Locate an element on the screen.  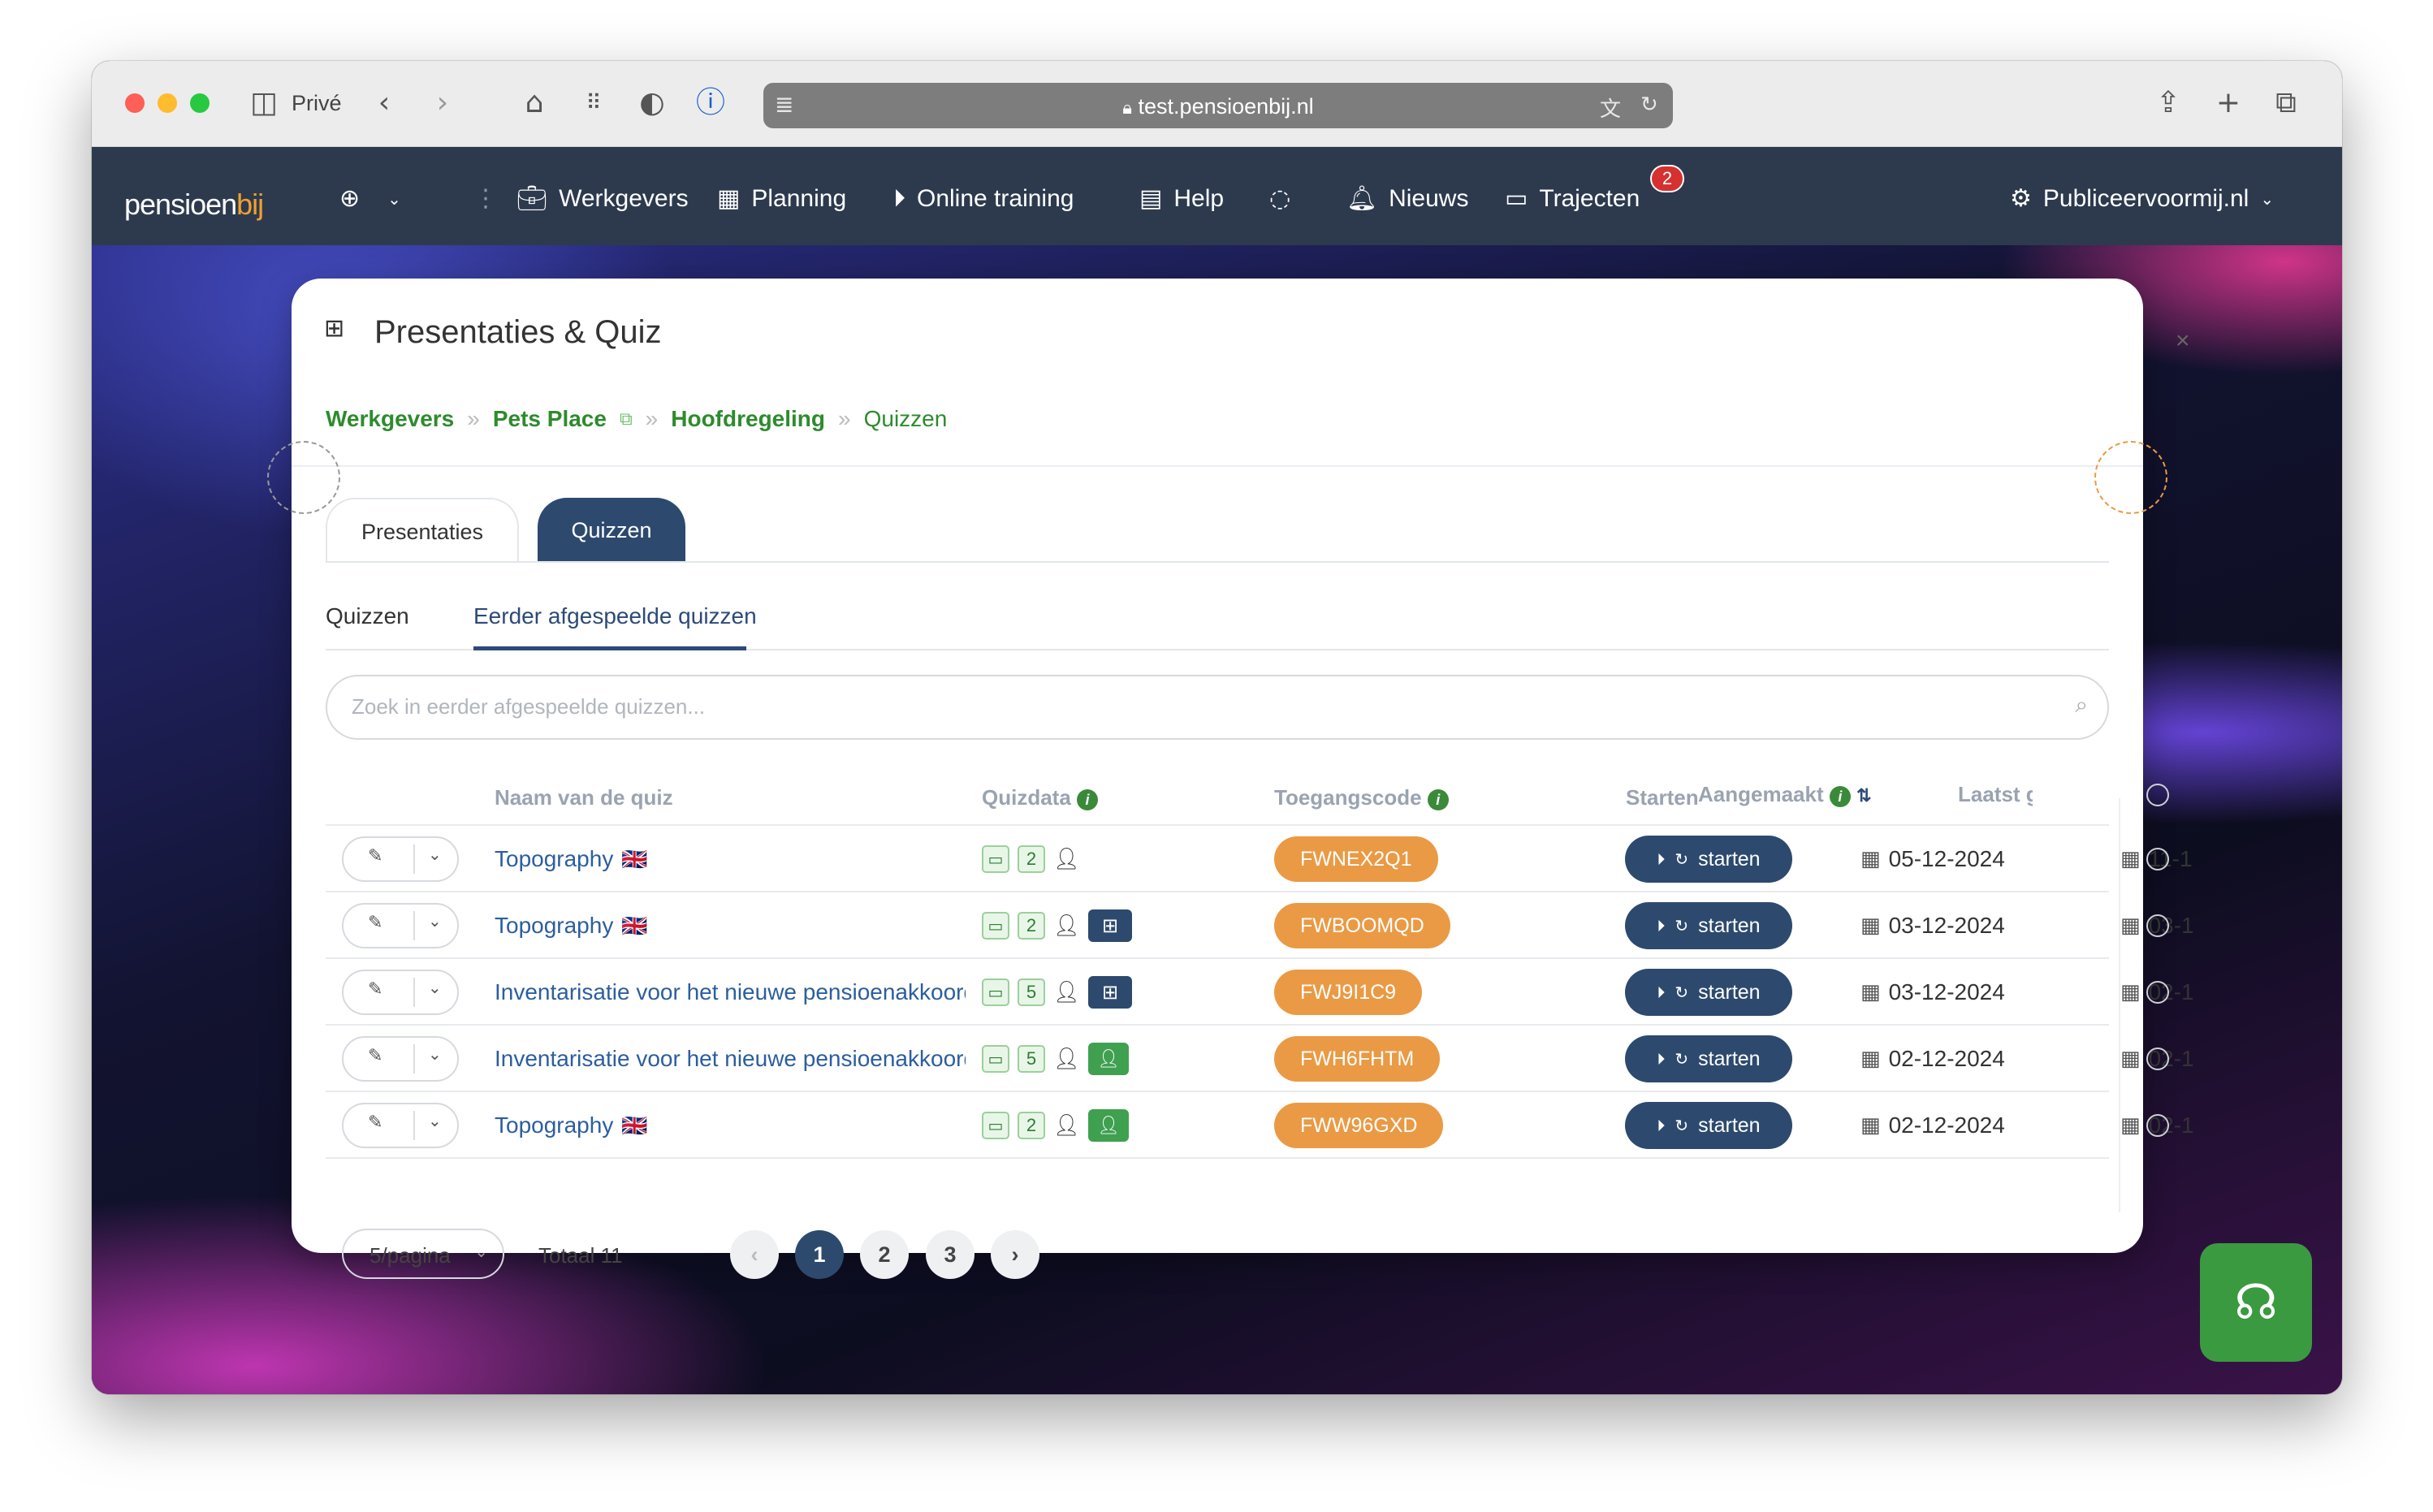
nav-trajecten: ▭ Trajecten is located at coordinates (1572, 199).